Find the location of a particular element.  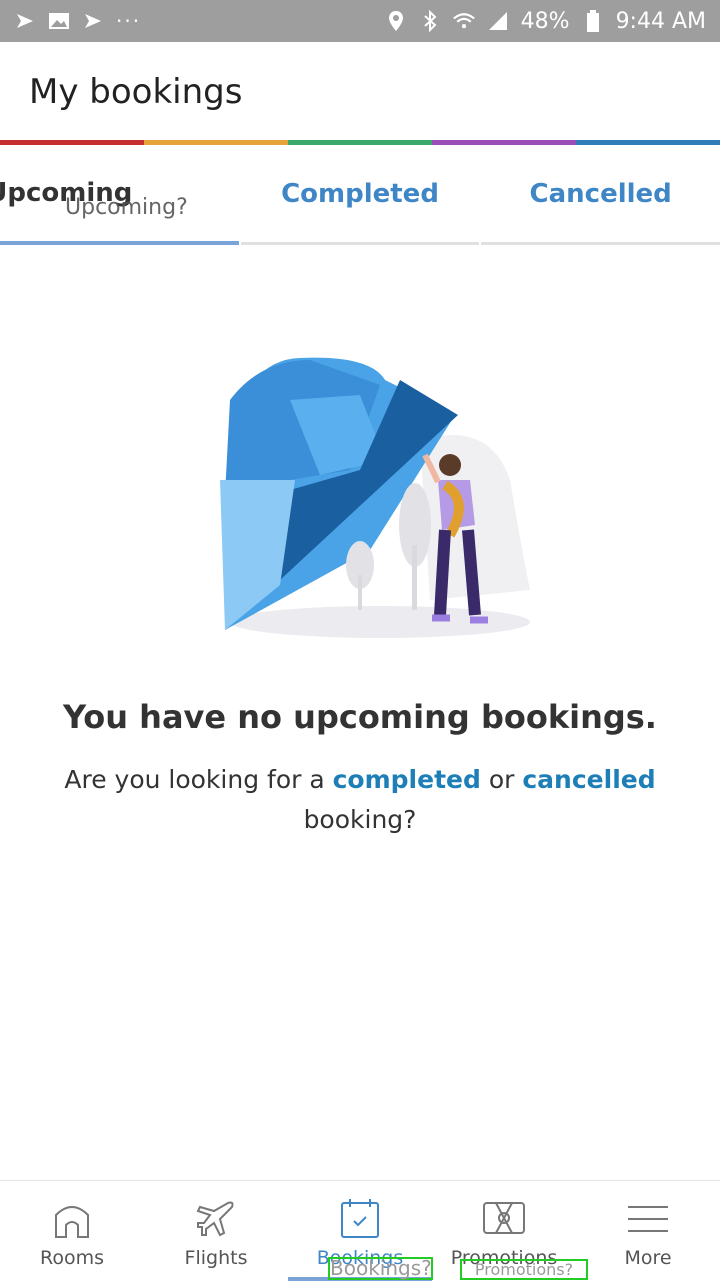

more-notifications-icon: ··· is located at coordinates (129, 21).